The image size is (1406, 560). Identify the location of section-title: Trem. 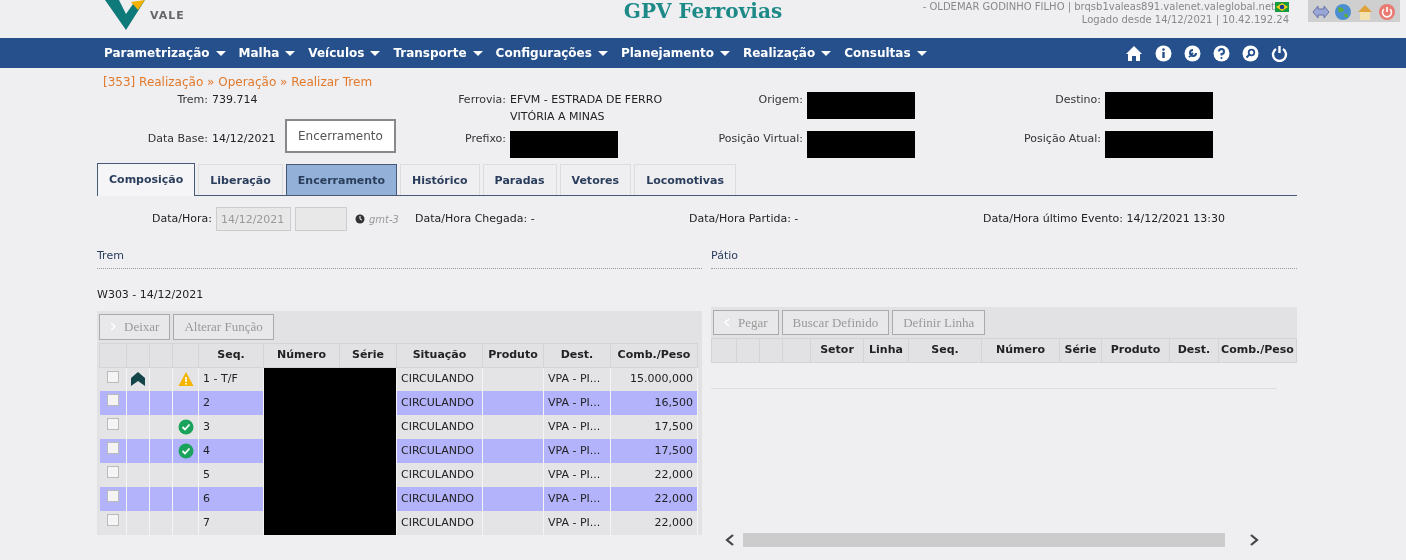
(399, 258).